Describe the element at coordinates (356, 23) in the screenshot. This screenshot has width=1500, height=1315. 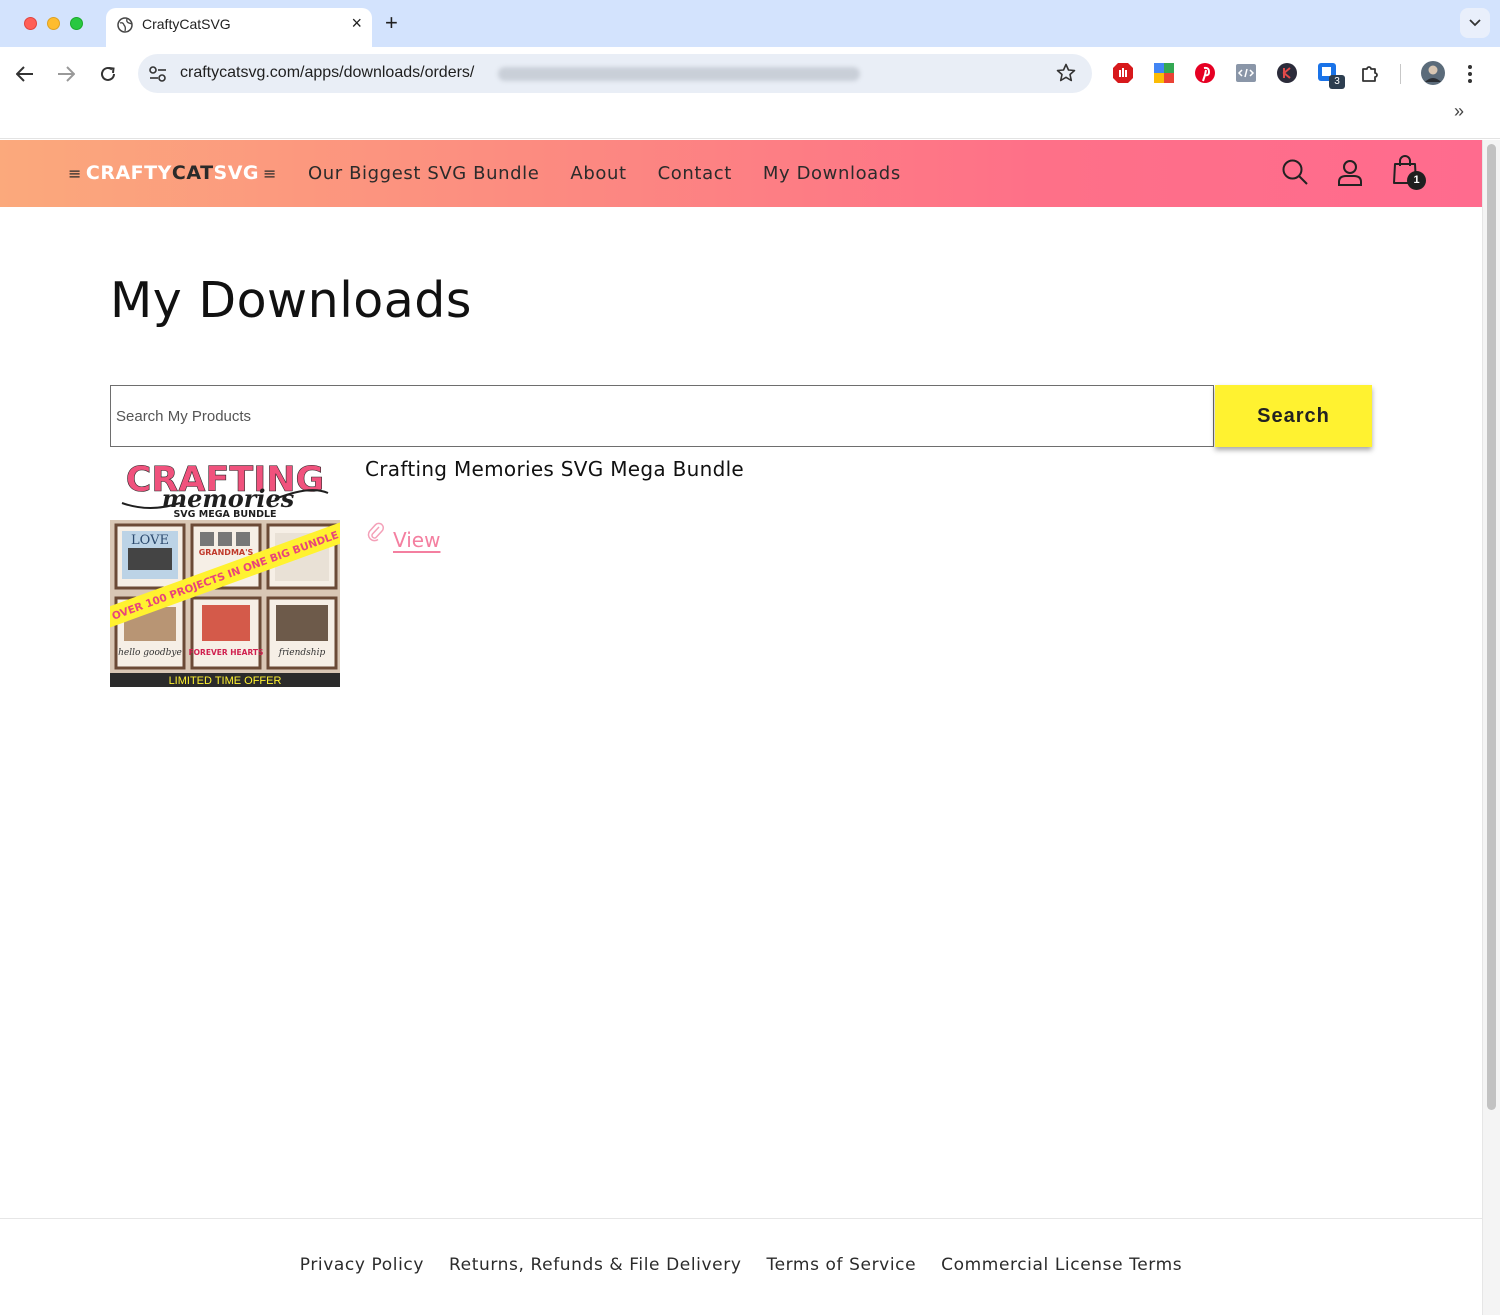
I see `tab-close-icon: ×` at that location.